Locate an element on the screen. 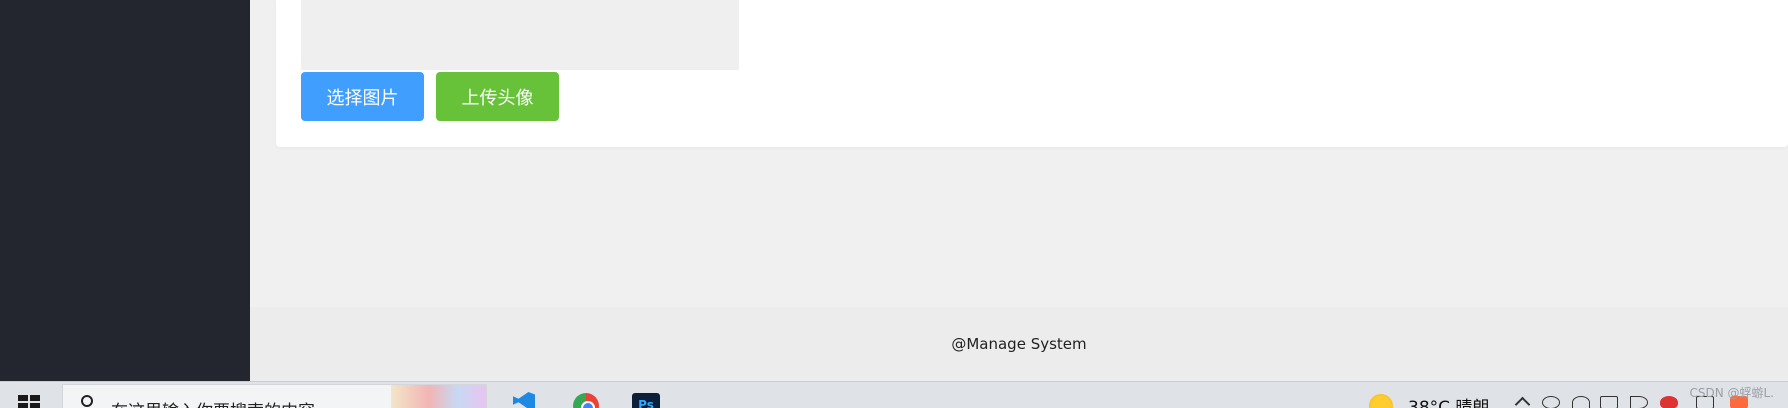 Image resolution: width=1788 pixels, height=408 pixels. volume-icon is located at coordinates (1639, 402).